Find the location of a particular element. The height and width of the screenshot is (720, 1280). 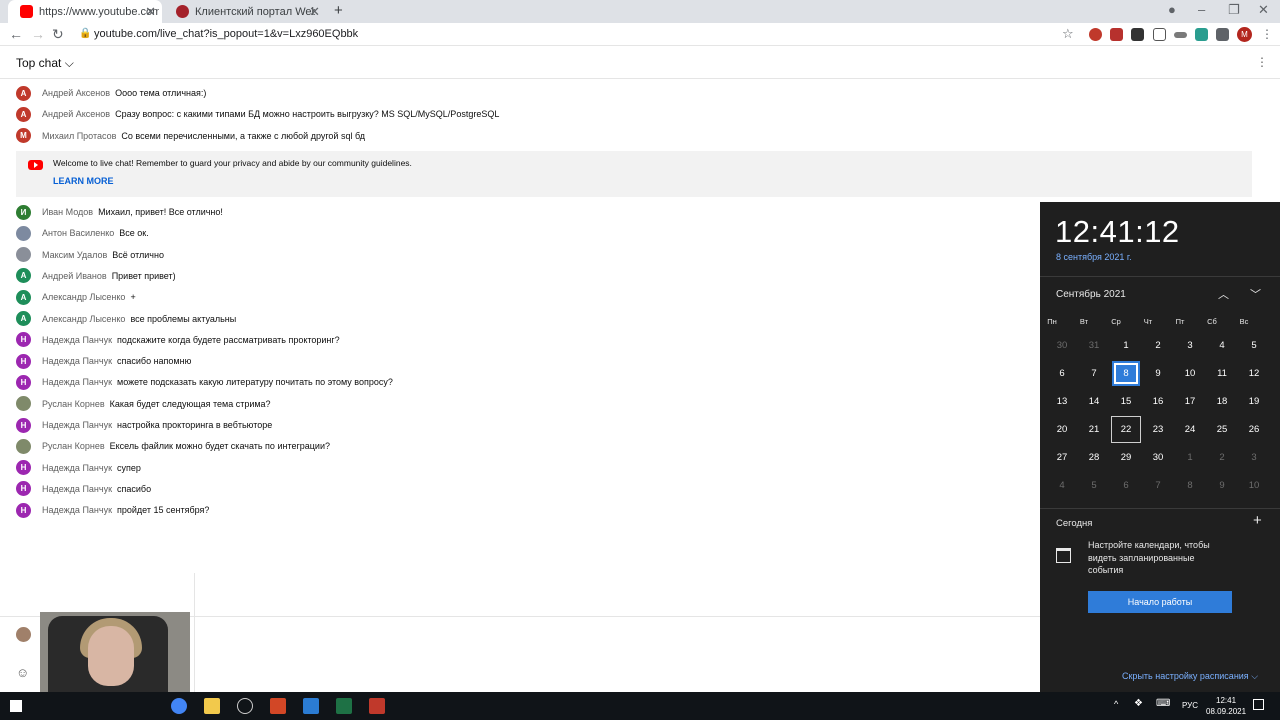

calendar-day: 24 is located at coordinates (1190, 429).